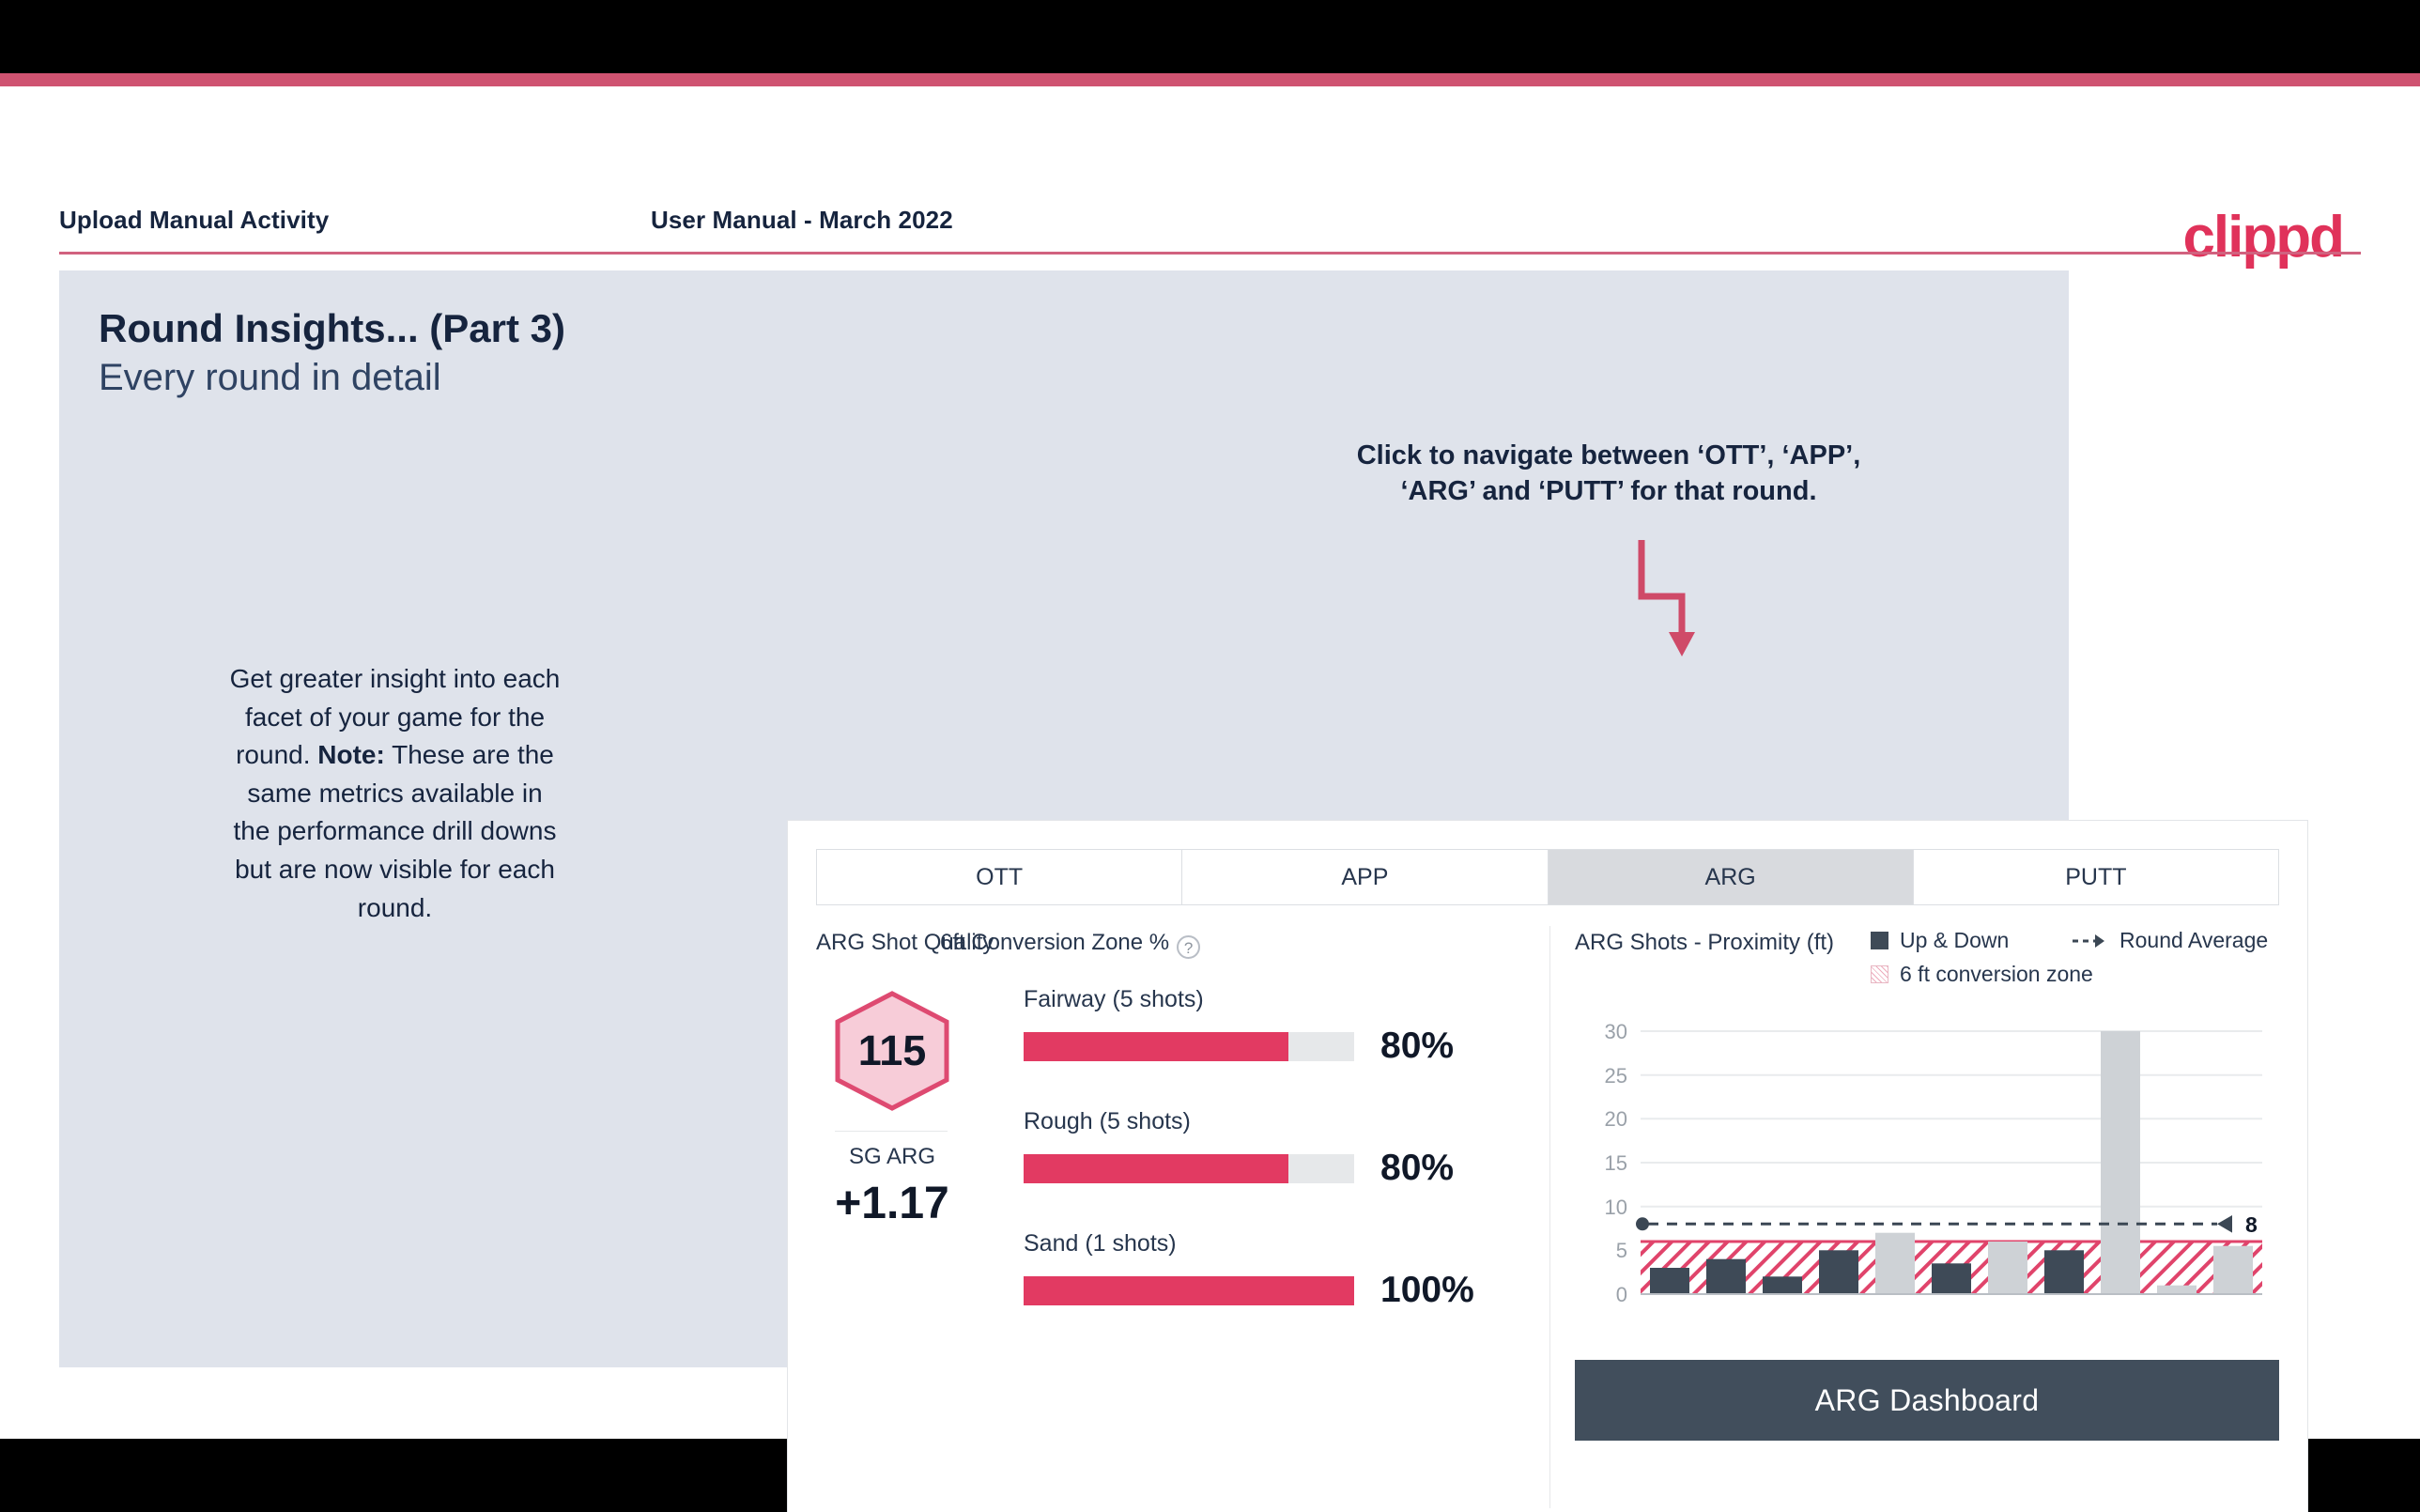  Describe the element at coordinates (1879, 974) in the screenshot. I see `hatch-swatch-icon` at that location.